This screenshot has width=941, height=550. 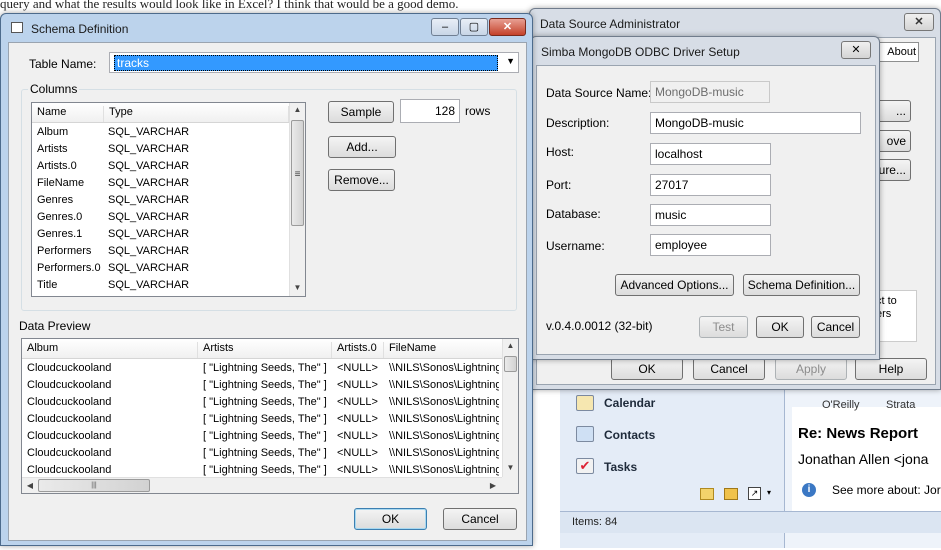 I want to click on folder-icon, so click(x=731, y=494).